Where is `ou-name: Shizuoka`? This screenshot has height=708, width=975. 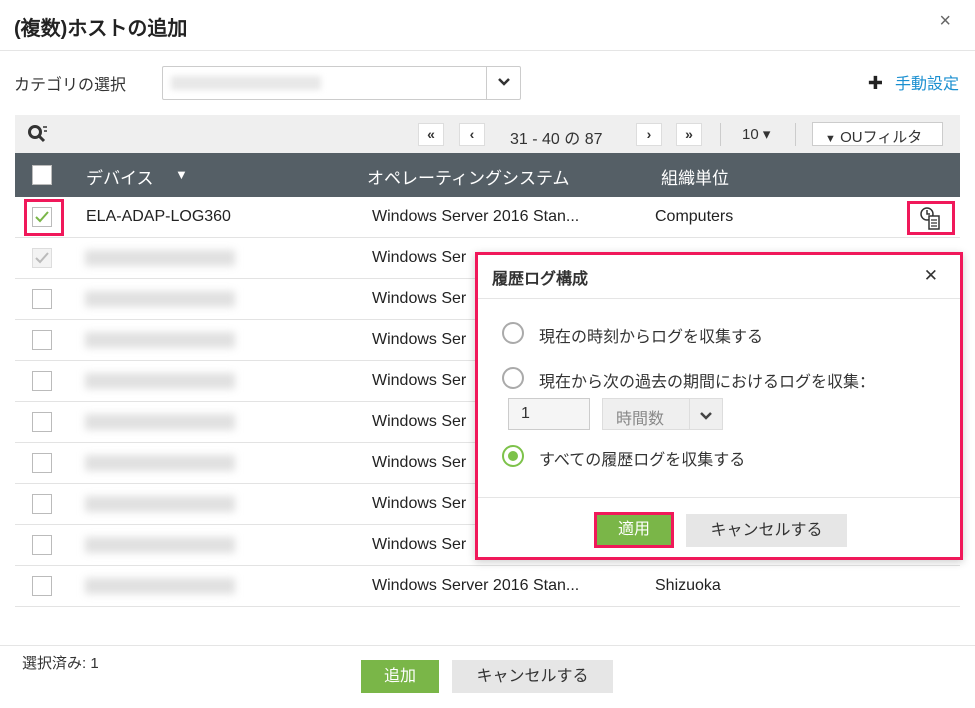
ou-name: Shizuoka is located at coordinates (688, 585).